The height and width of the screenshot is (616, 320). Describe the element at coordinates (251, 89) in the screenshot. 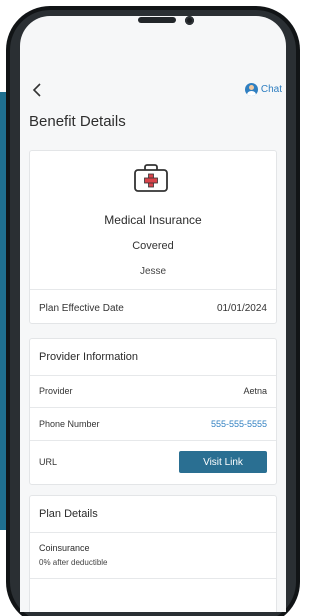

I see `chat-agent-icon` at that location.